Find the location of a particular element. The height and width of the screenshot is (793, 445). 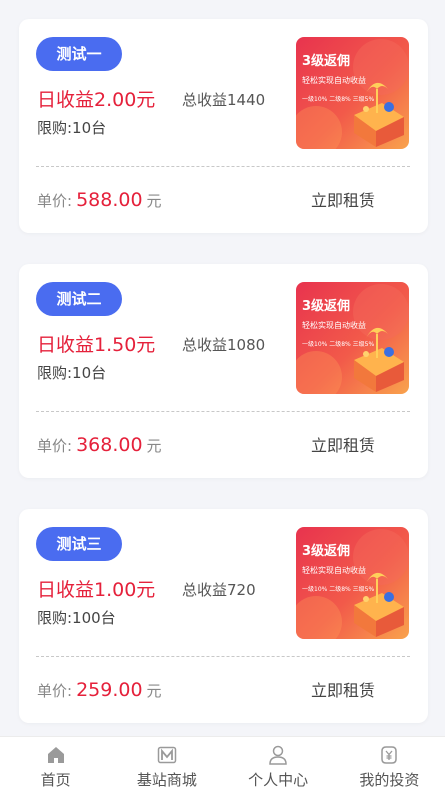

daily-income: 日收益2.00元 is located at coordinates (96, 100).